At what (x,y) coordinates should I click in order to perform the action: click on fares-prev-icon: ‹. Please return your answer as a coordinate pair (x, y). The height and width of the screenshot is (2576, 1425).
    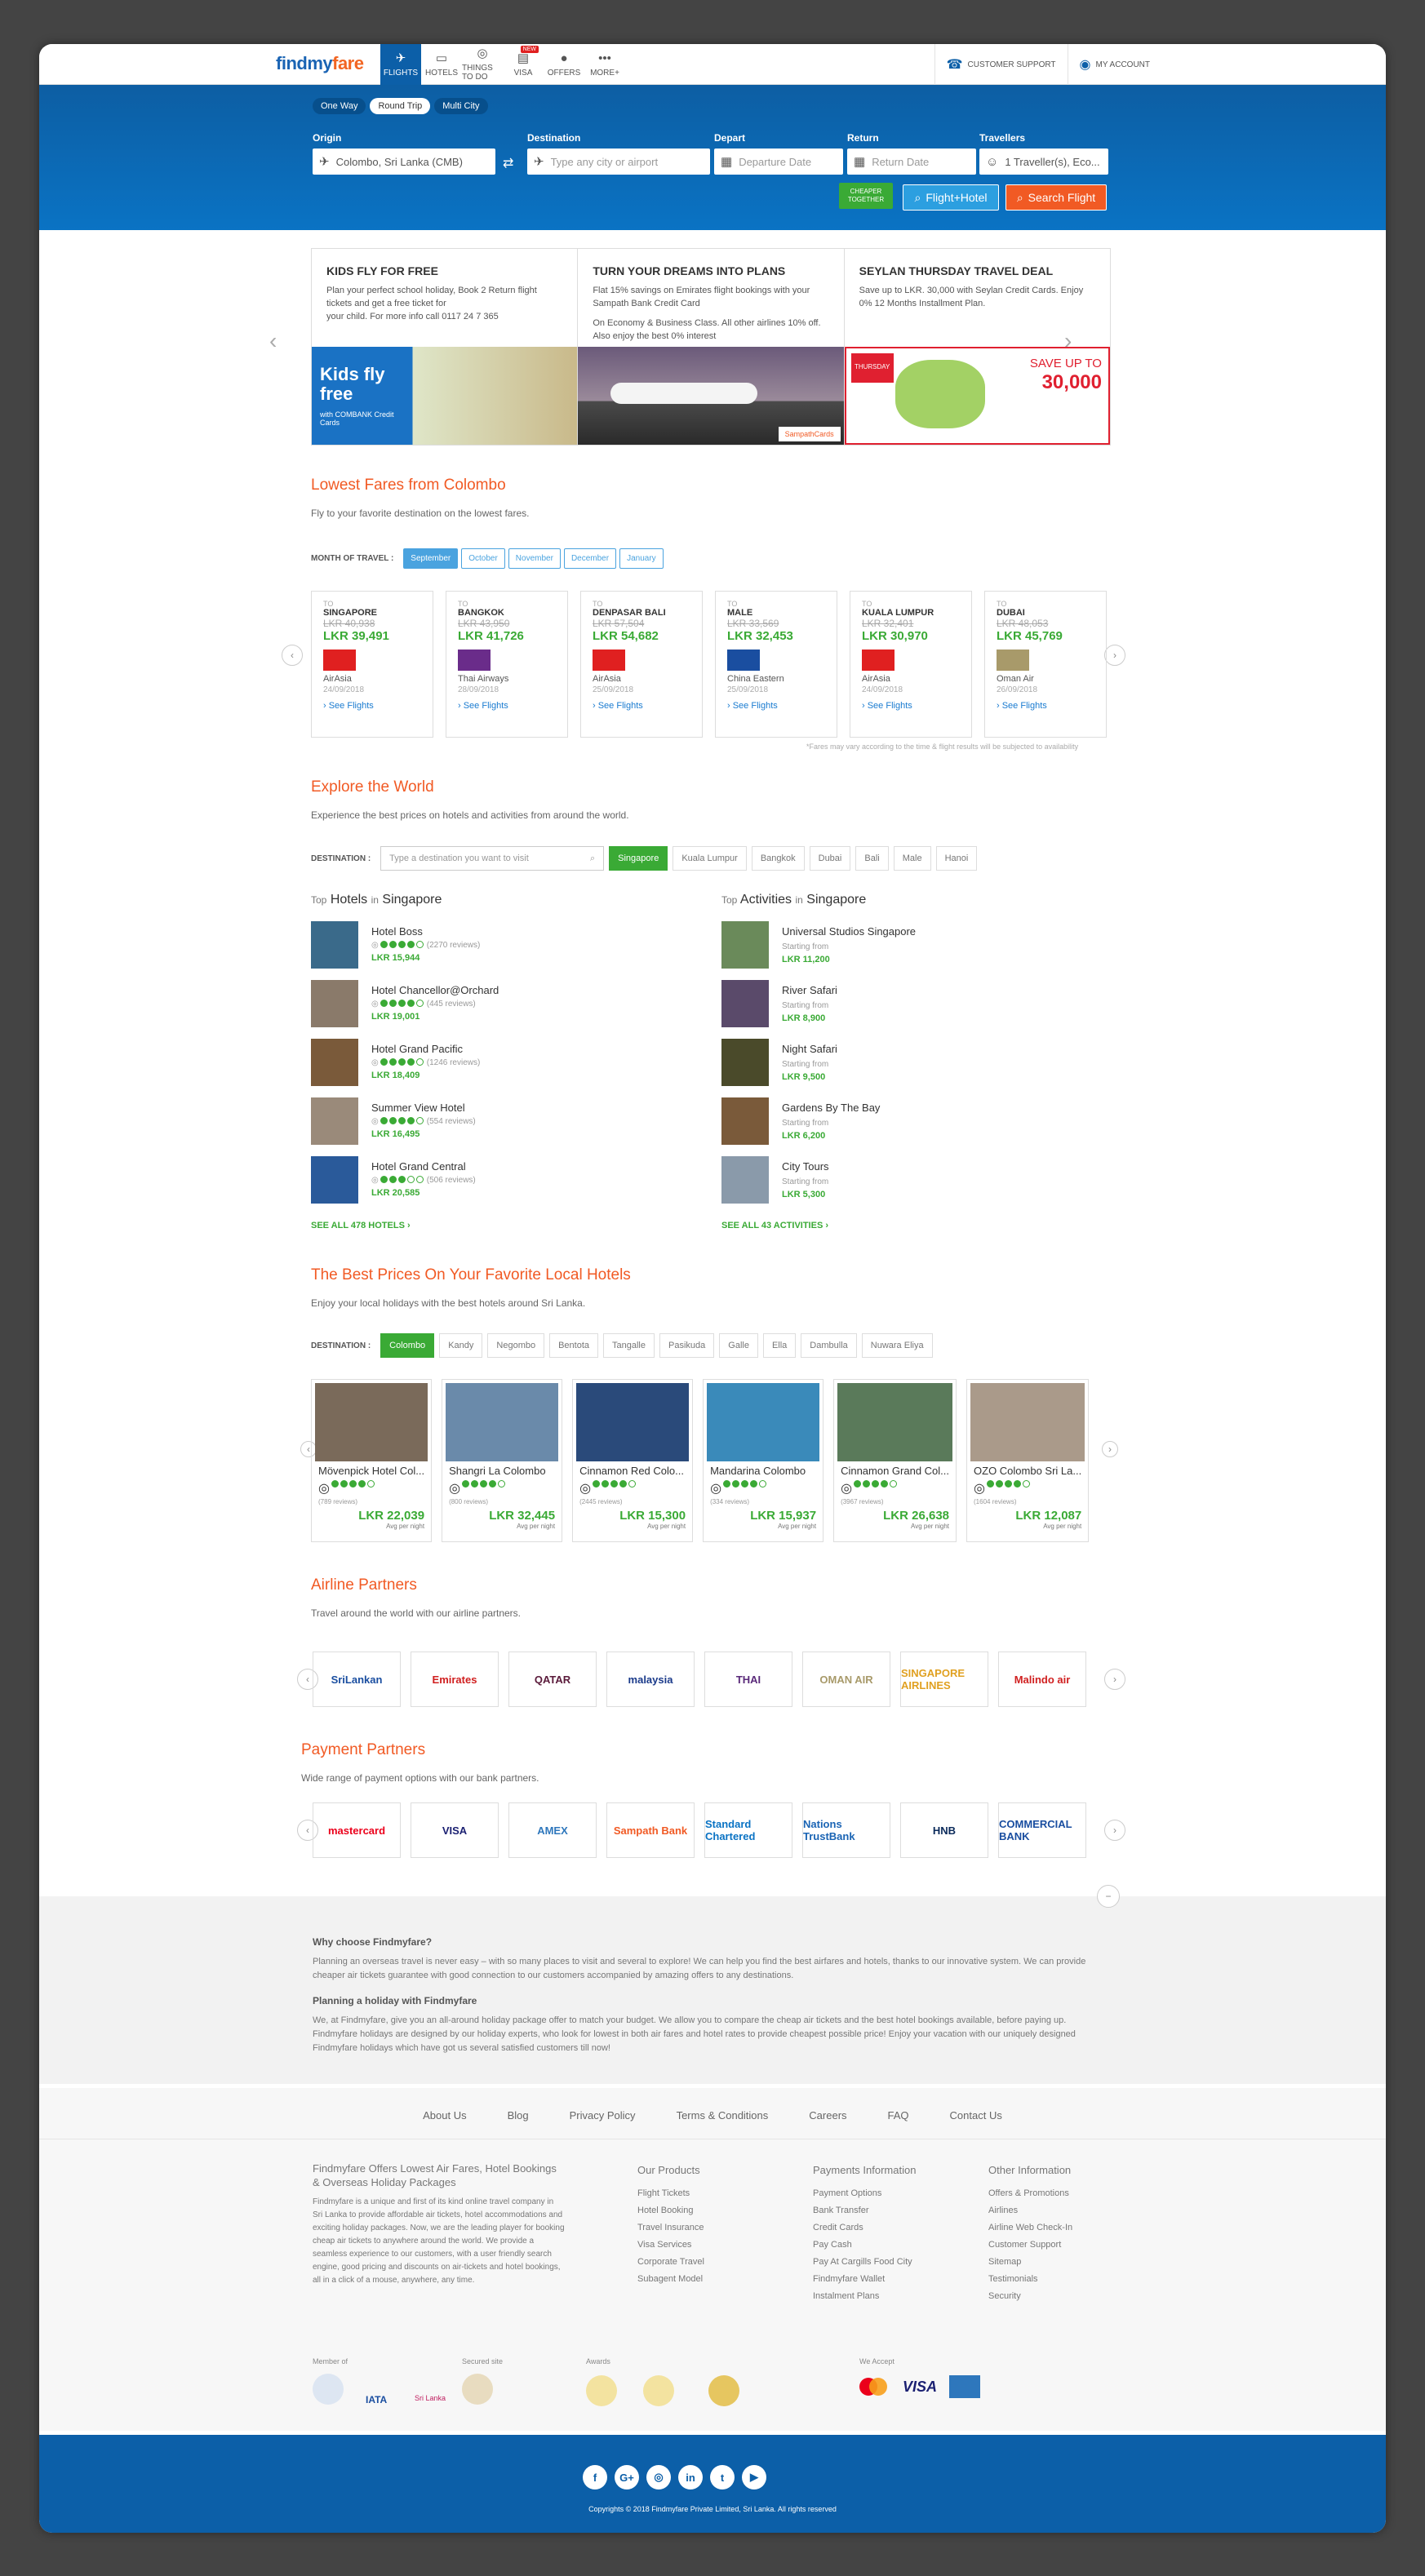
    Looking at the image, I should click on (292, 655).